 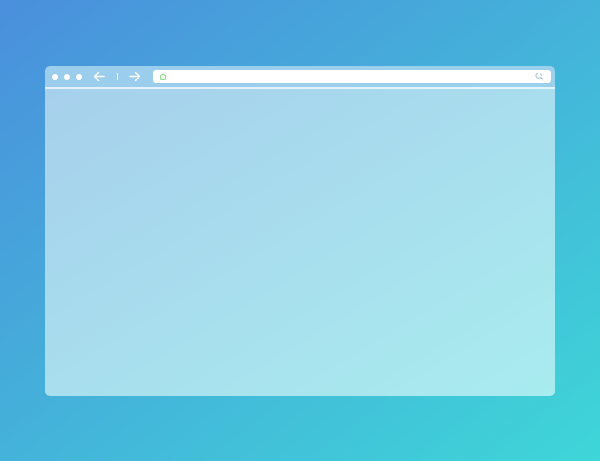 I want to click on arrow-down-icon, so click(x=521, y=76).